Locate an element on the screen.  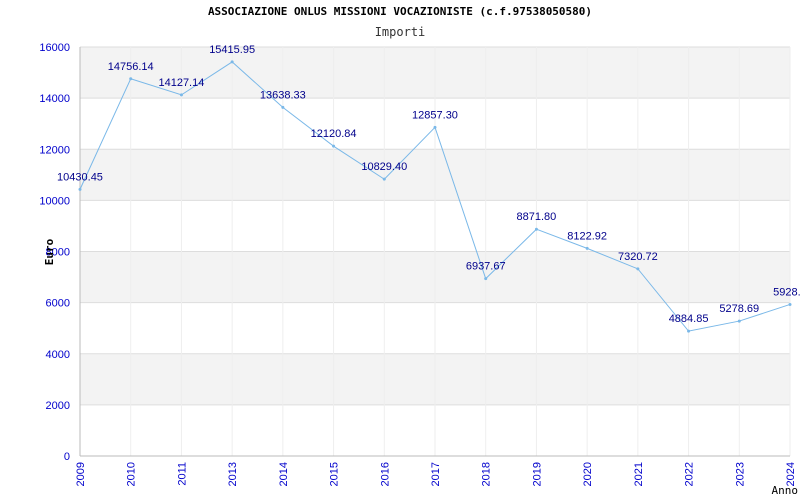
x-axis-title: Anno is located at coordinates (785, 490).